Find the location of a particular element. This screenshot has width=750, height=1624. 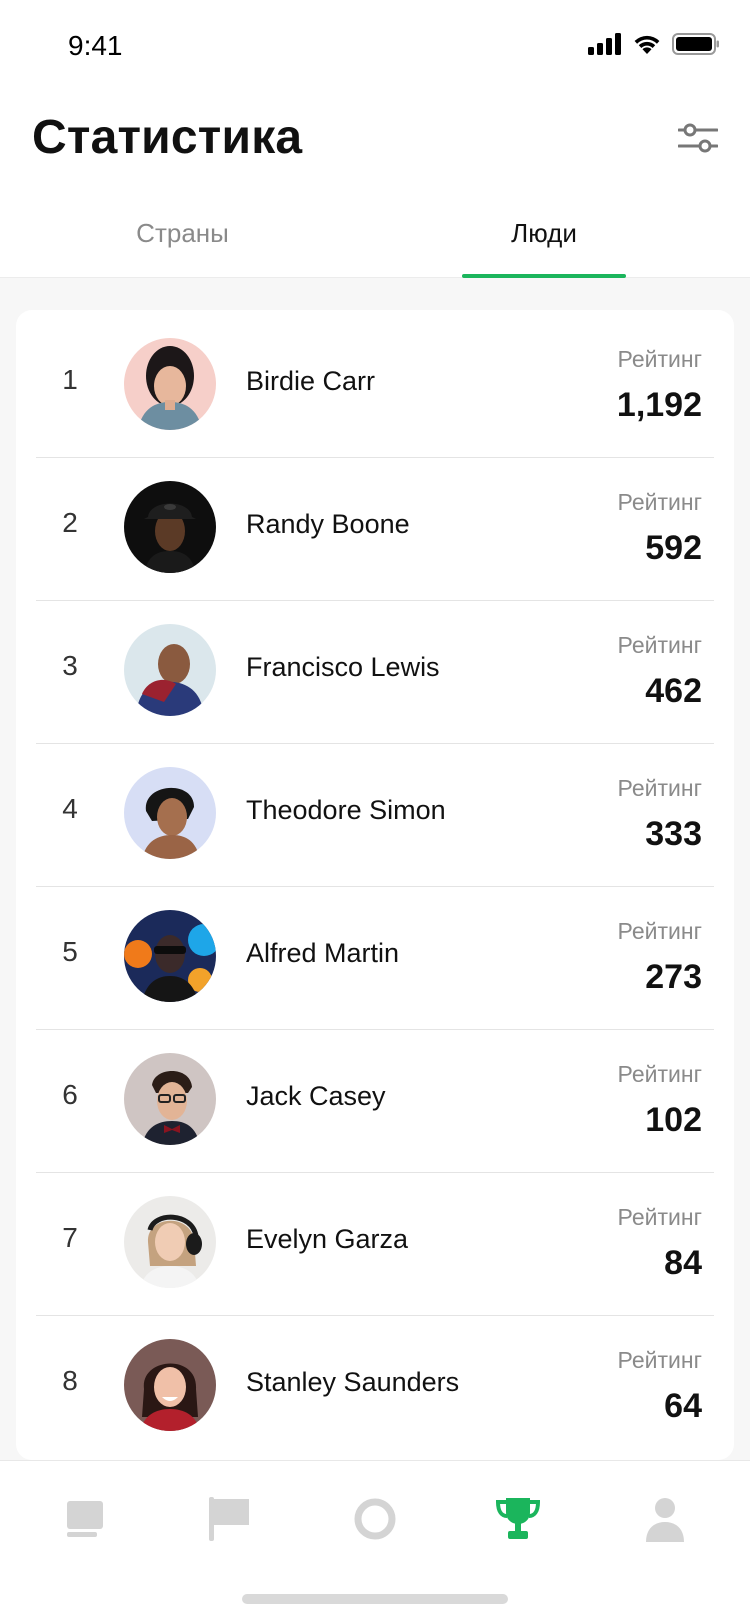

leaderboard-row: 5 Alfred Martin Рейтинг 273 is located at coordinates (375, 956).